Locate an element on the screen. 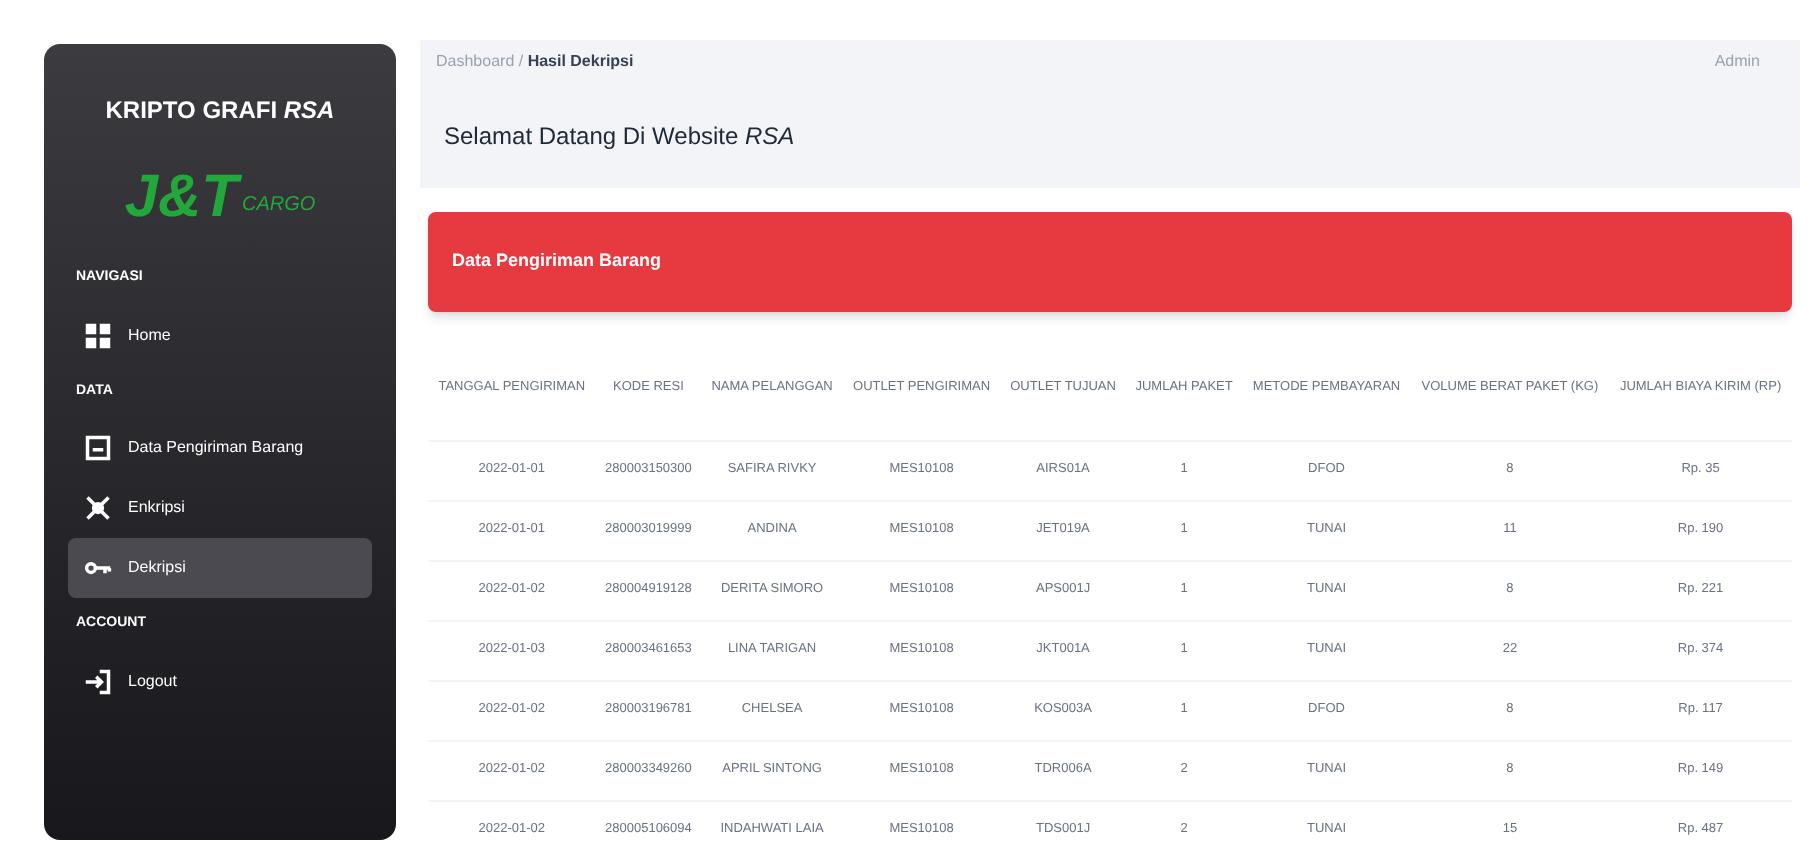 This screenshot has height=860, width=1808. app-title: KRIPTO GRAFI RSA is located at coordinates (220, 111).